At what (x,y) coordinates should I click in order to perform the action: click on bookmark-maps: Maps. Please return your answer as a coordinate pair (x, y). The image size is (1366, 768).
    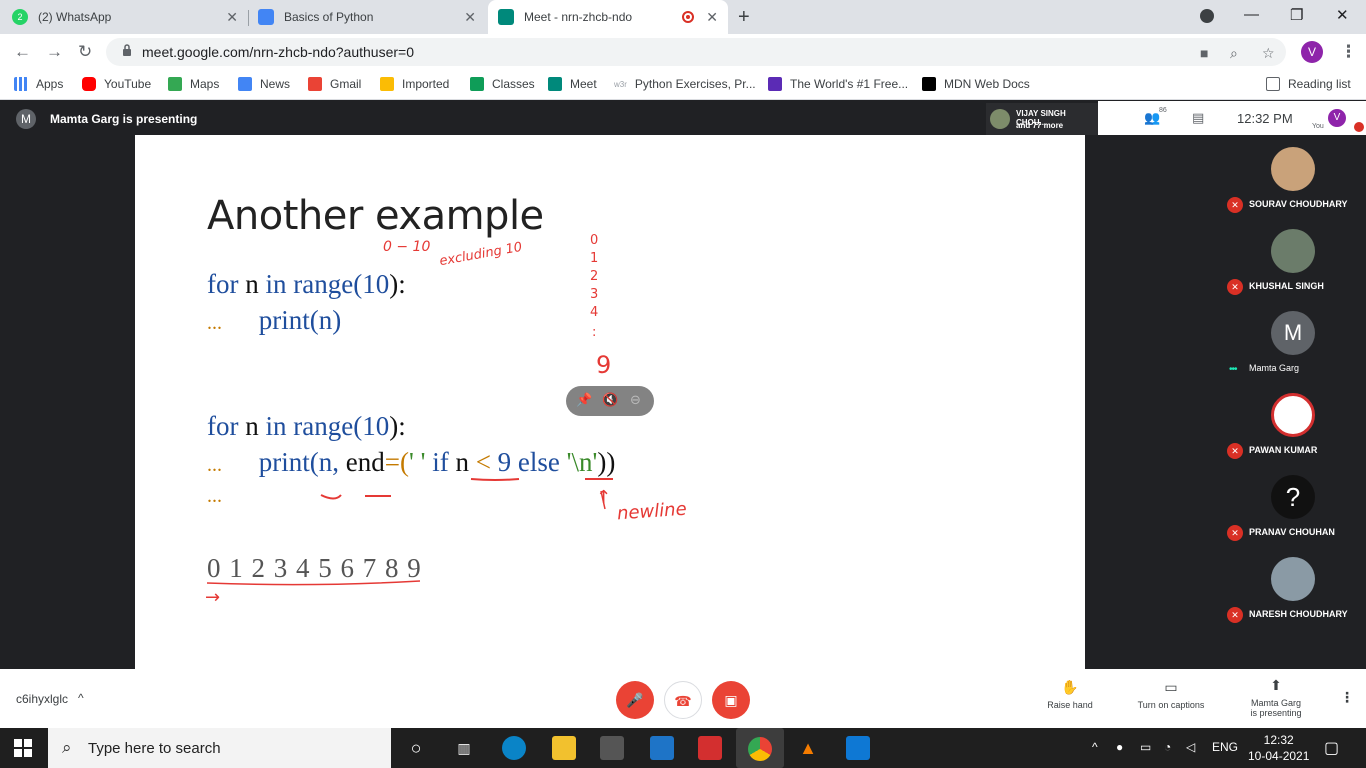
    Looking at the image, I should click on (193, 84).